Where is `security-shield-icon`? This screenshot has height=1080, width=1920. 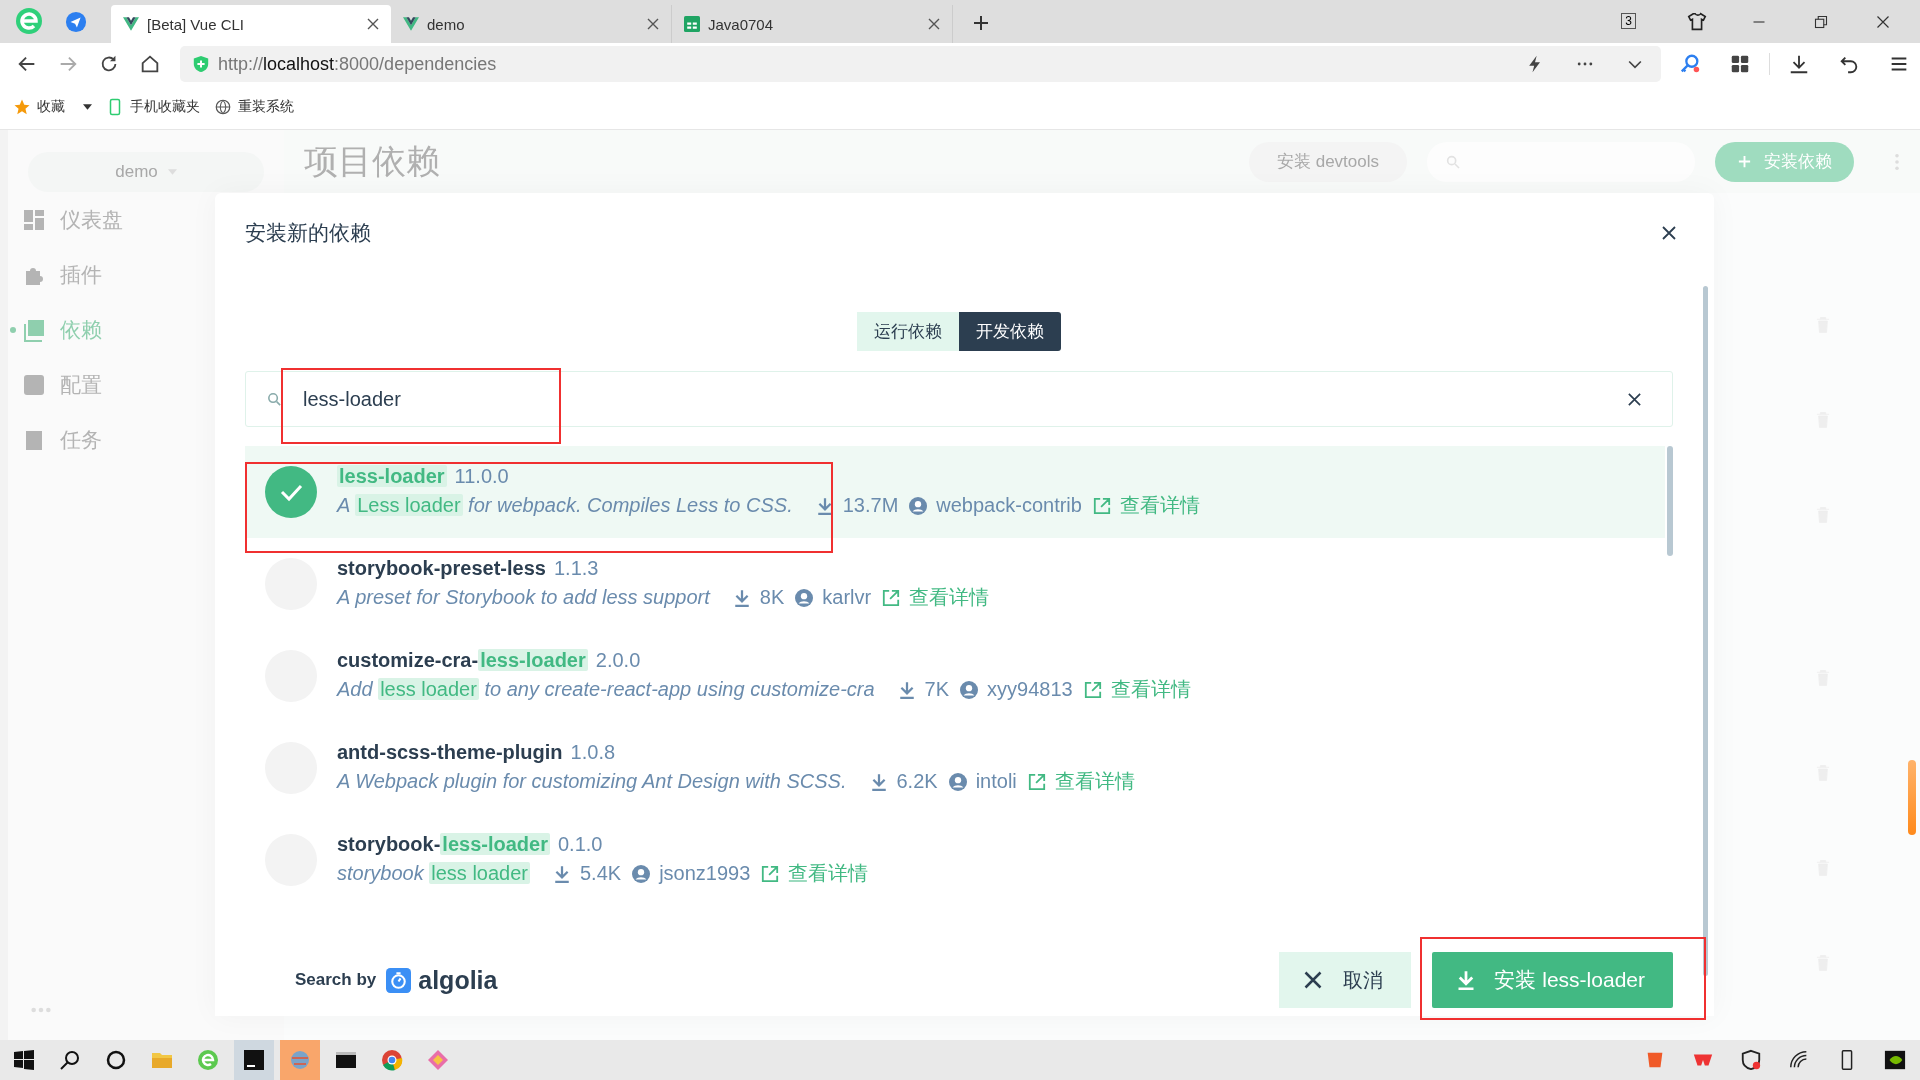
security-shield-icon is located at coordinates (1751, 1060).